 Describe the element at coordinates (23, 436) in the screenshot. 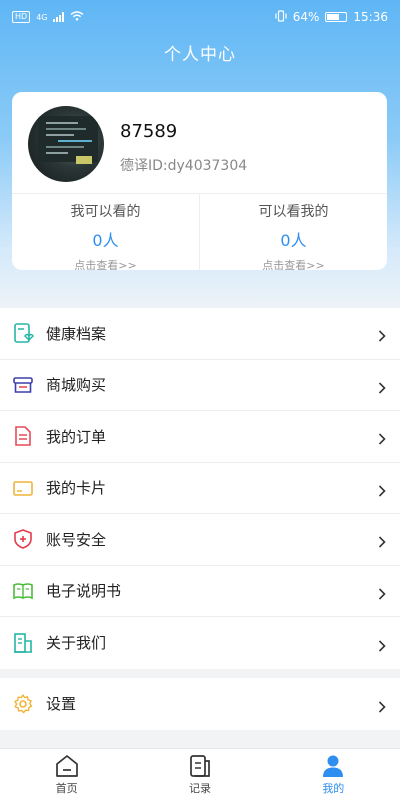

I see `order-icon` at that location.